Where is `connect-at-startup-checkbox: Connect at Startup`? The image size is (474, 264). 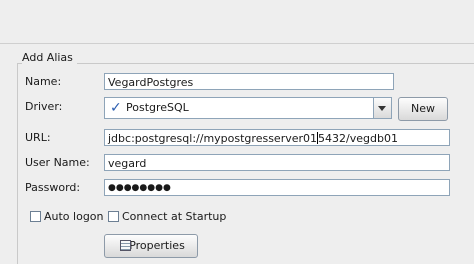 connect-at-startup-checkbox: Connect at Startup is located at coordinates (173, 217).